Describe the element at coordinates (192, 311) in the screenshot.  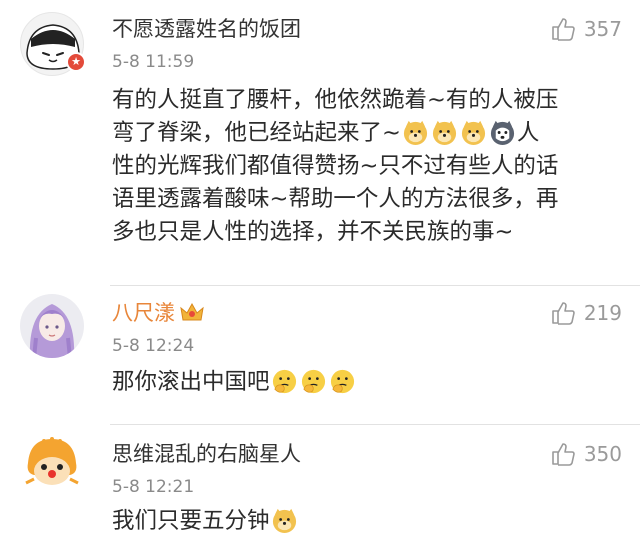
I see `crown-badge-icon` at that location.